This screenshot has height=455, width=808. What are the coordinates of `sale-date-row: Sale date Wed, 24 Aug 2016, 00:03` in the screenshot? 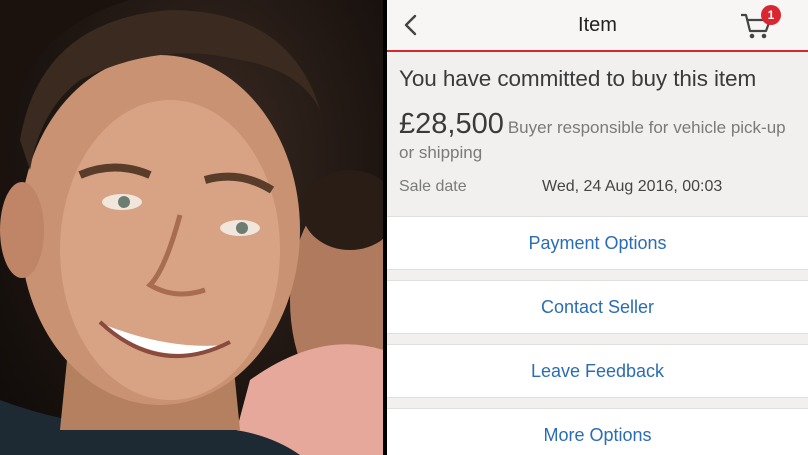 It's located at (599, 187).